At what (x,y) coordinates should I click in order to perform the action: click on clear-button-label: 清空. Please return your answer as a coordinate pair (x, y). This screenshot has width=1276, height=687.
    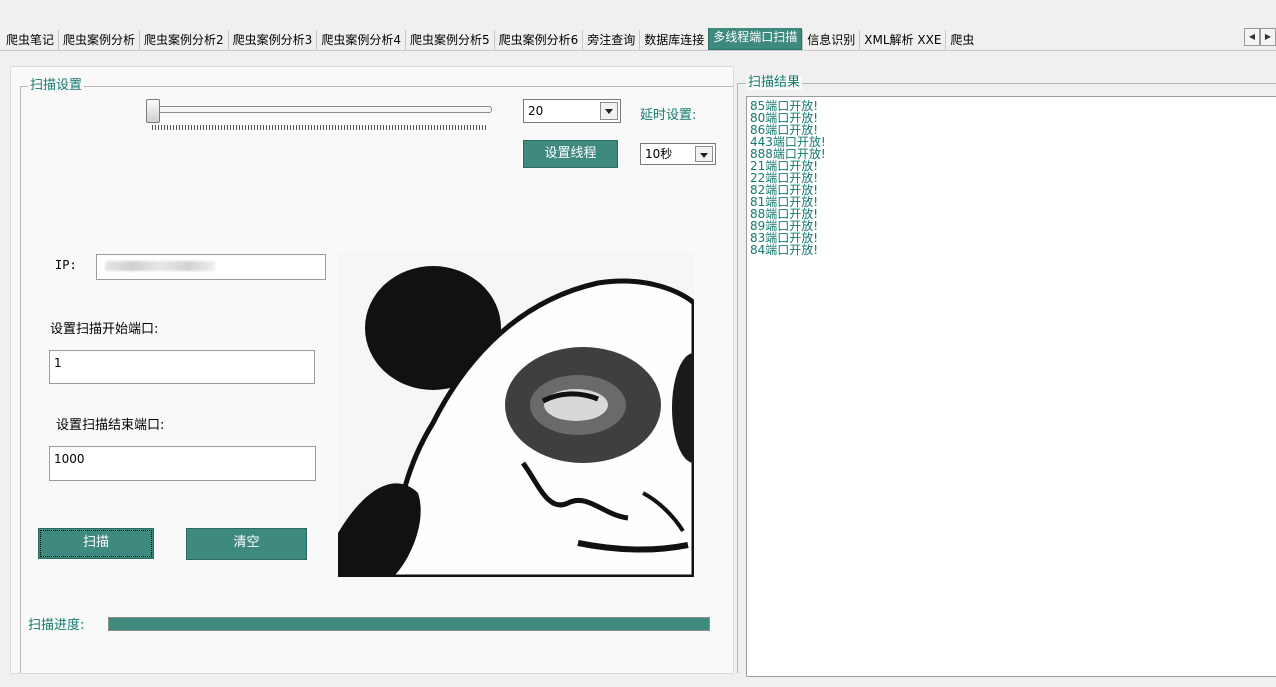
    Looking at the image, I should click on (246, 542).